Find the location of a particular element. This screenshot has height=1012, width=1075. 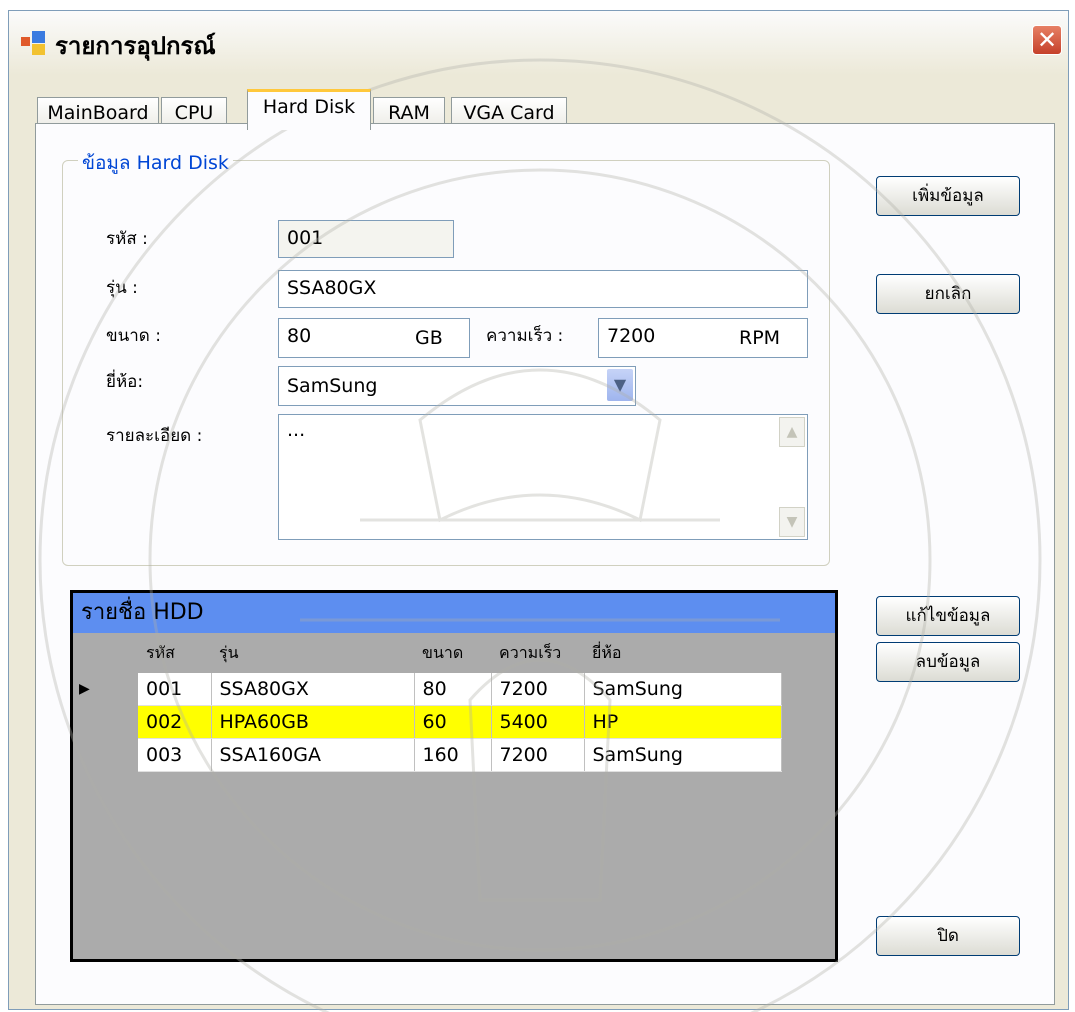

cell-model: HPA60GB is located at coordinates (313, 722).